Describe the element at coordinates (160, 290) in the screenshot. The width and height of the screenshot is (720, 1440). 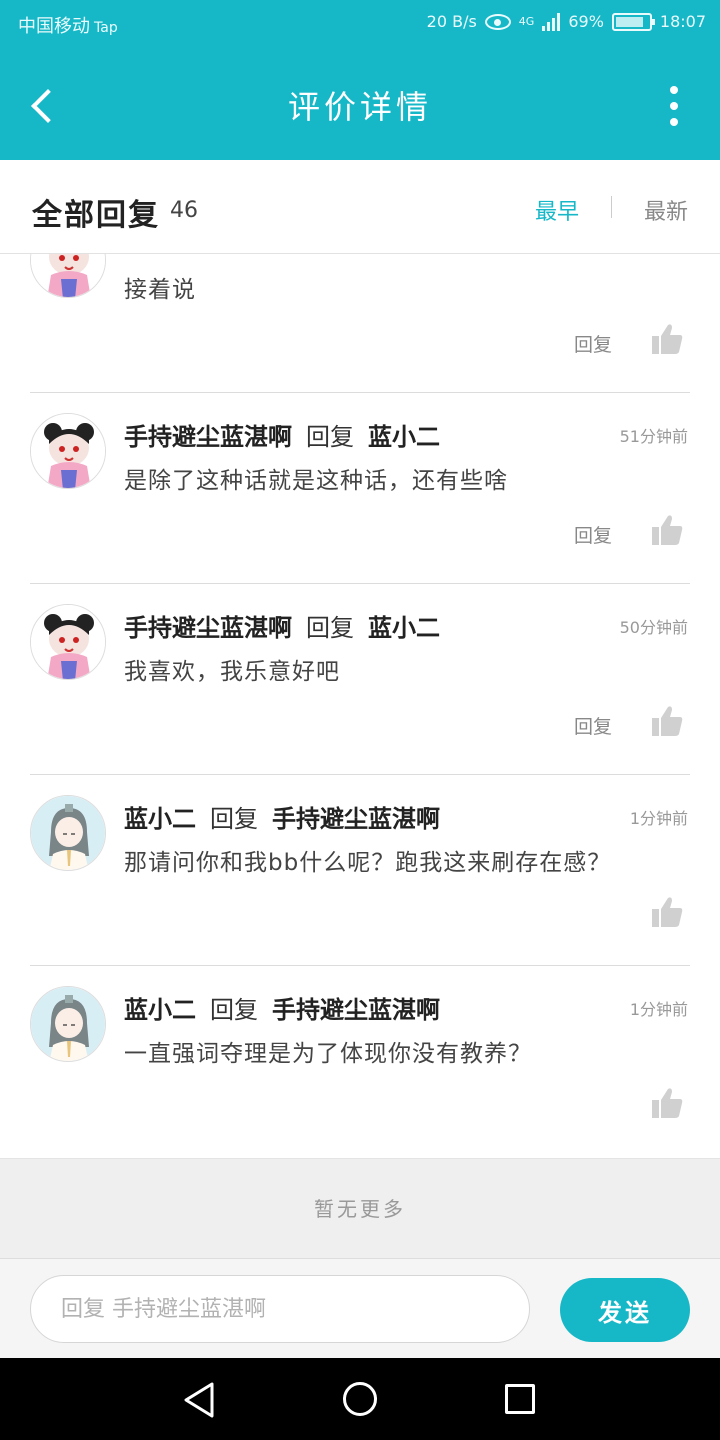
I see `comment-content: 接着说` at that location.